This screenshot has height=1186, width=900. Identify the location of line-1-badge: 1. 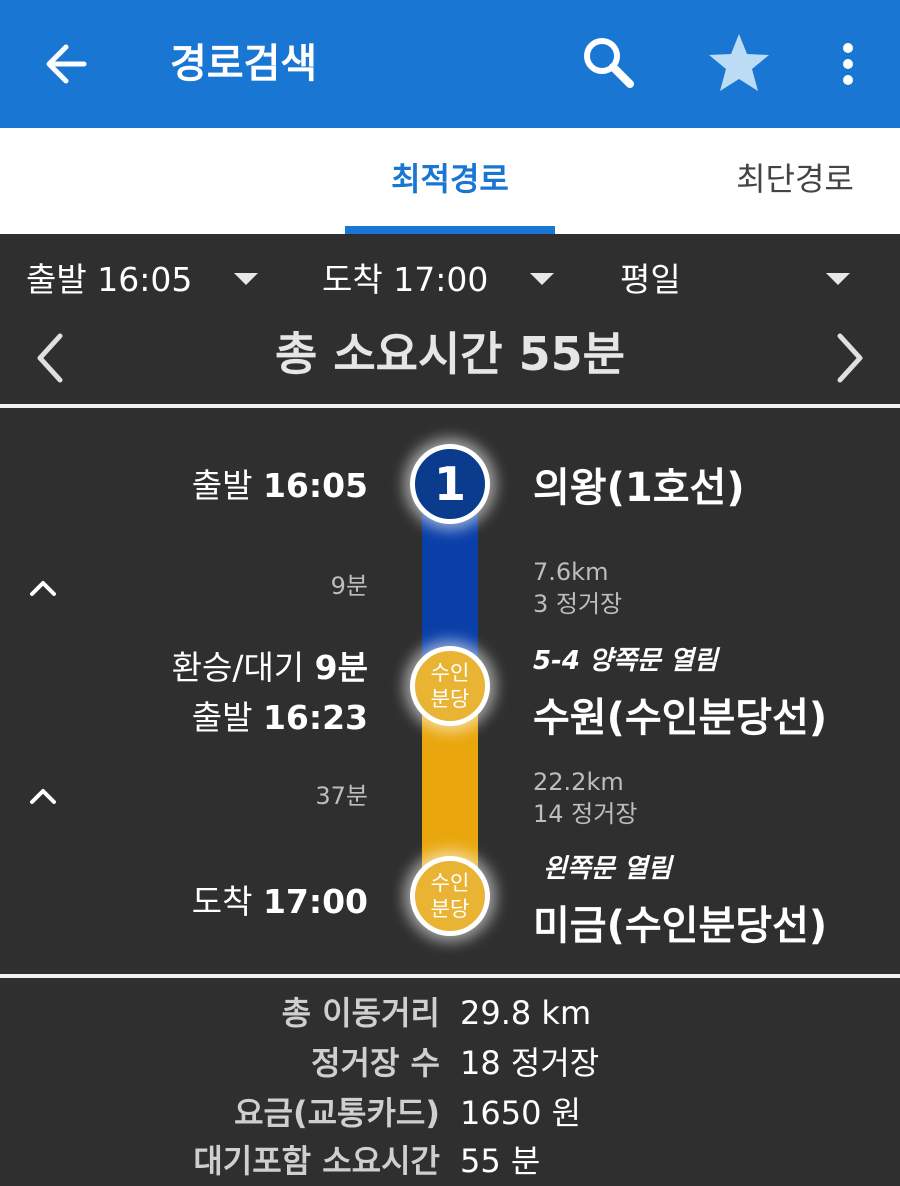
(450, 484).